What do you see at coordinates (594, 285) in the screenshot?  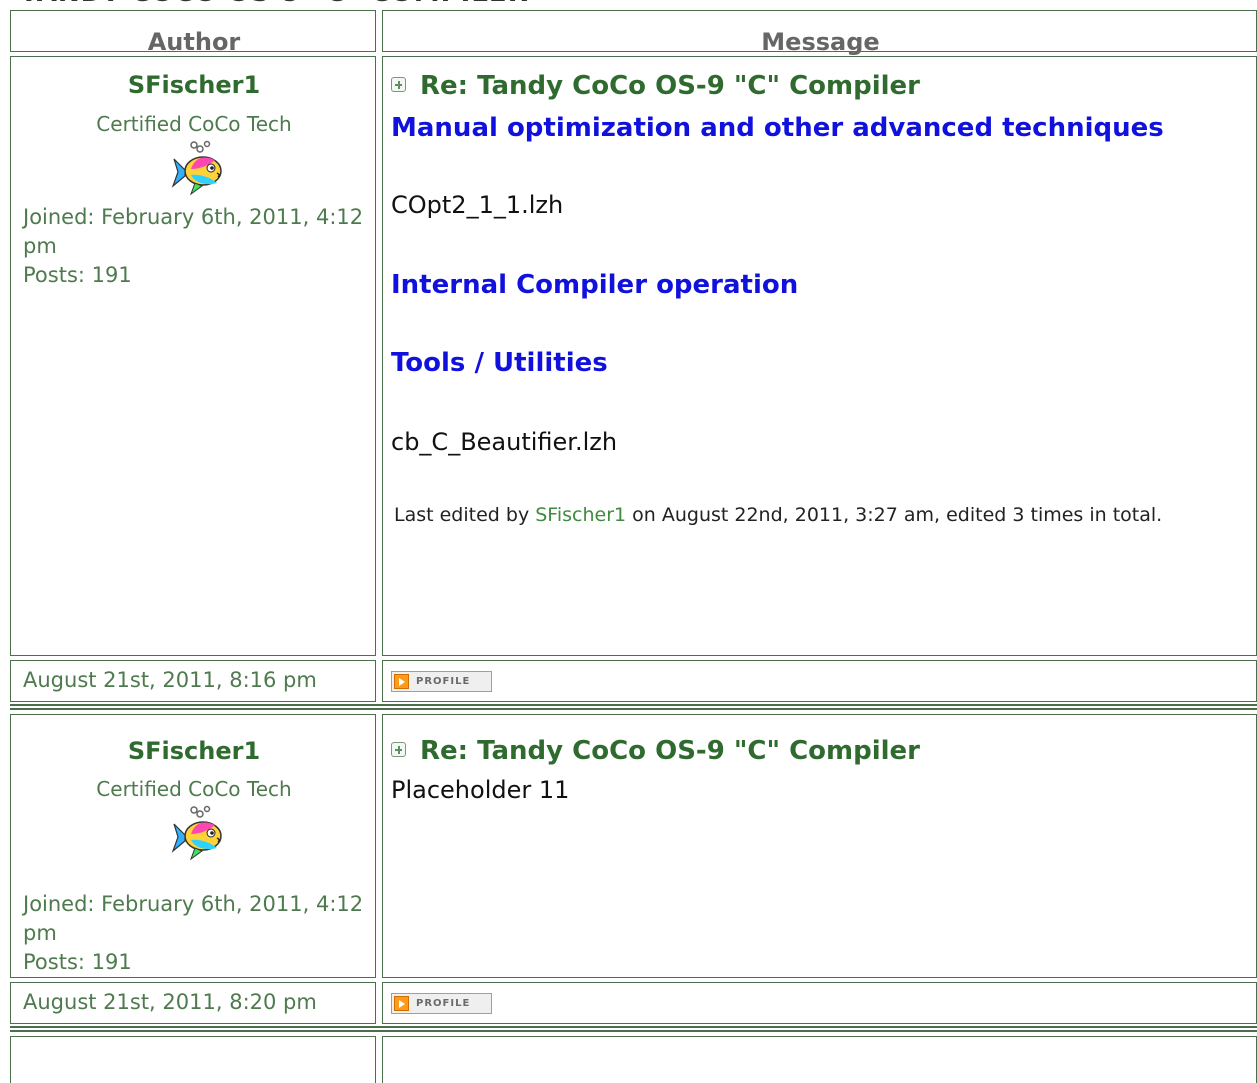 I see `internal-operation-link: Internal Compiler operation` at bounding box center [594, 285].